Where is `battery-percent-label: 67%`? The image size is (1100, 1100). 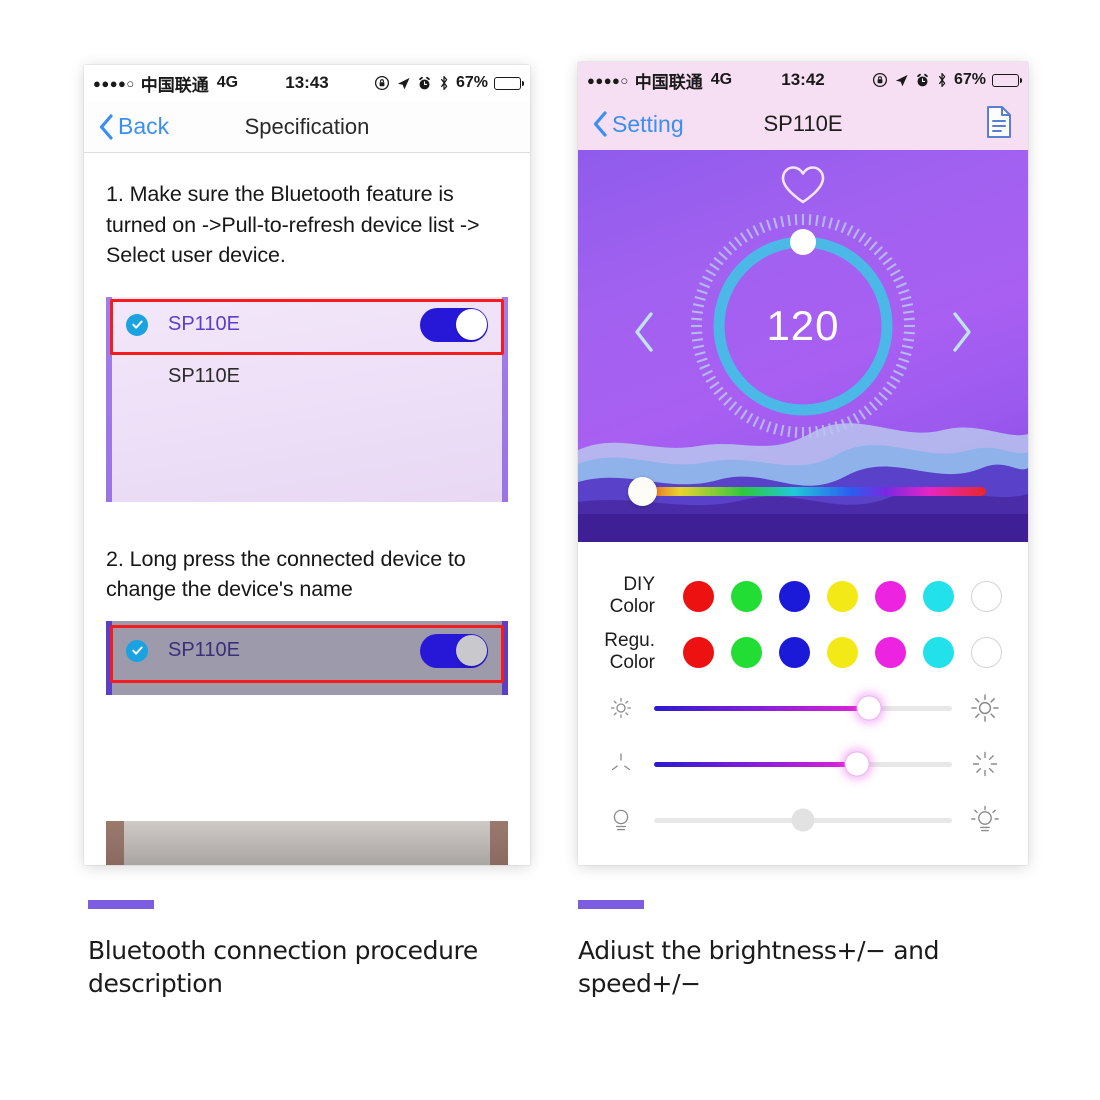 battery-percent-label: 67% is located at coordinates (471, 82).